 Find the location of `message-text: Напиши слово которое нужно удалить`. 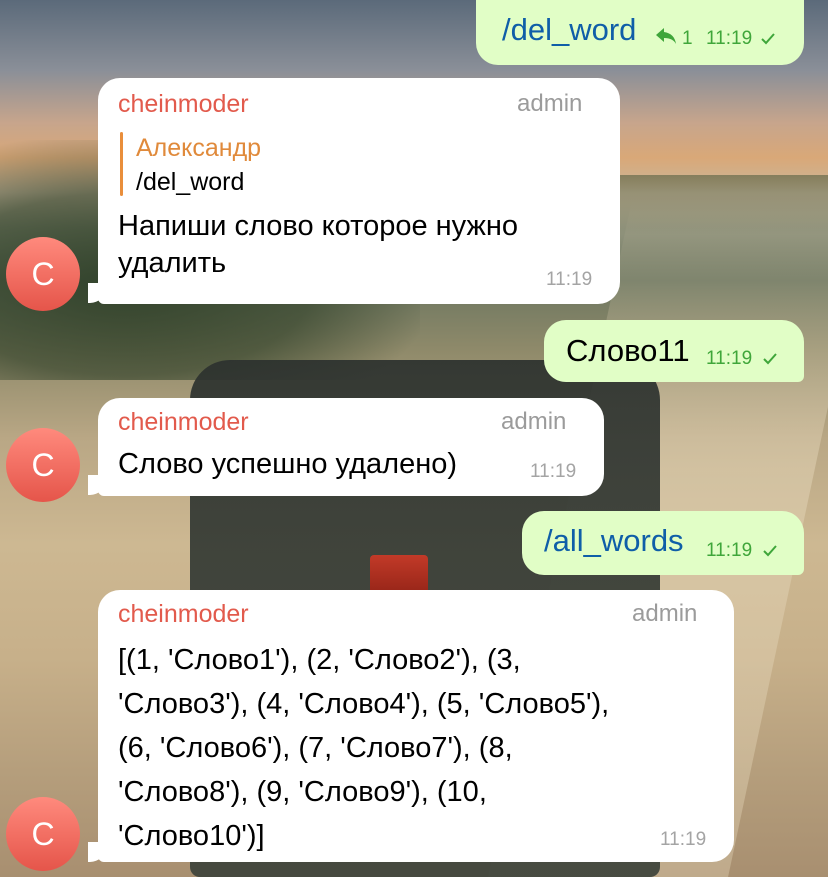

message-text: Напиши слово которое нужно удалить is located at coordinates (318, 244).